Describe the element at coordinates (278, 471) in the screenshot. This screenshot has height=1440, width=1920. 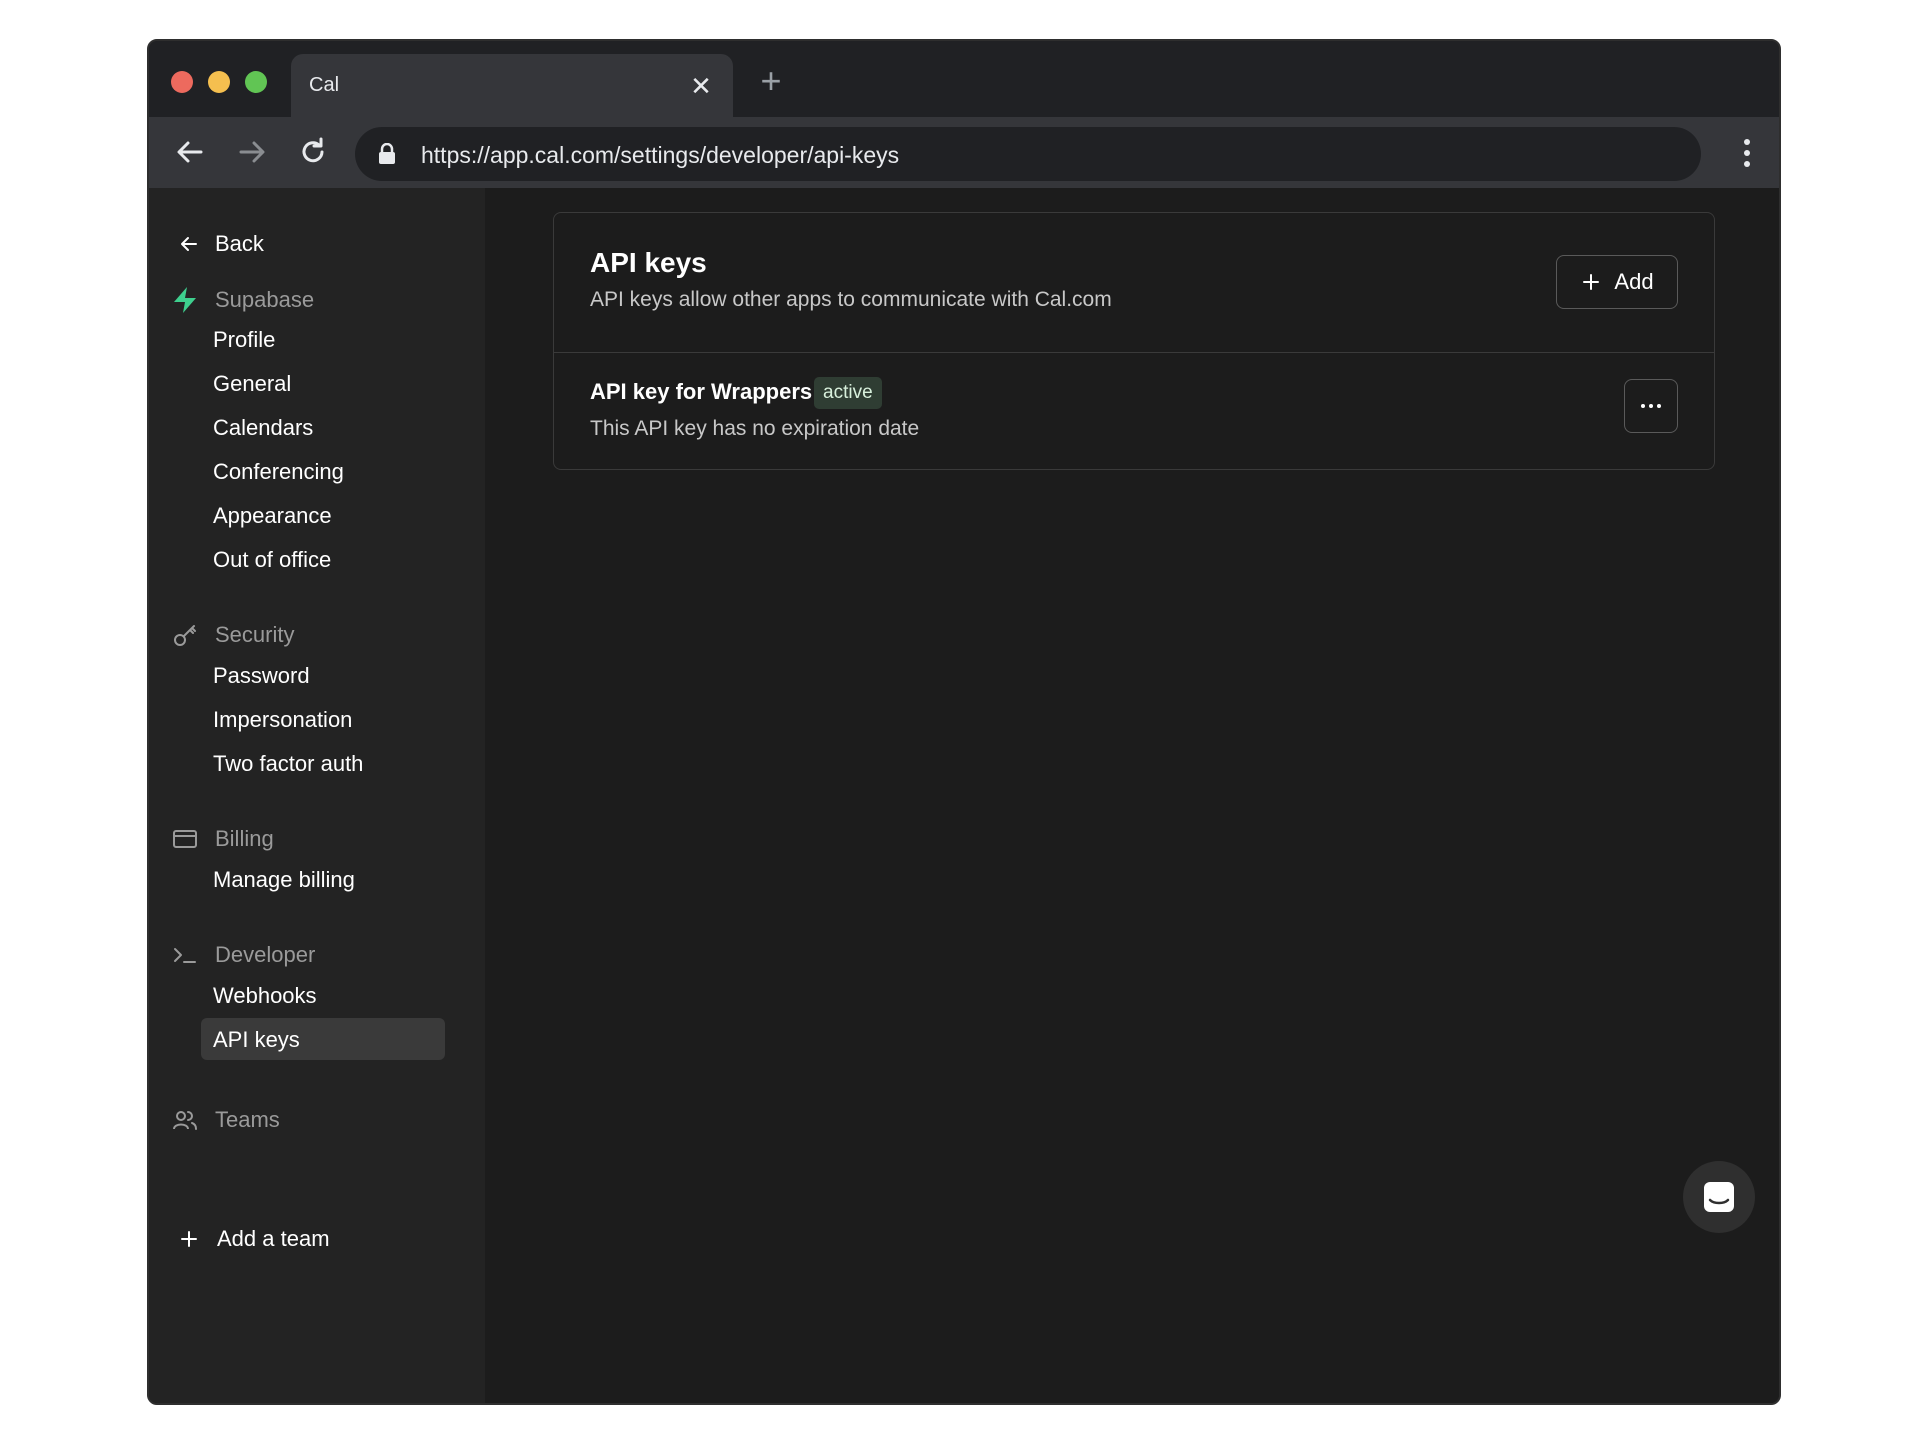
I see `sidebar-item-label: Conferencing` at that location.